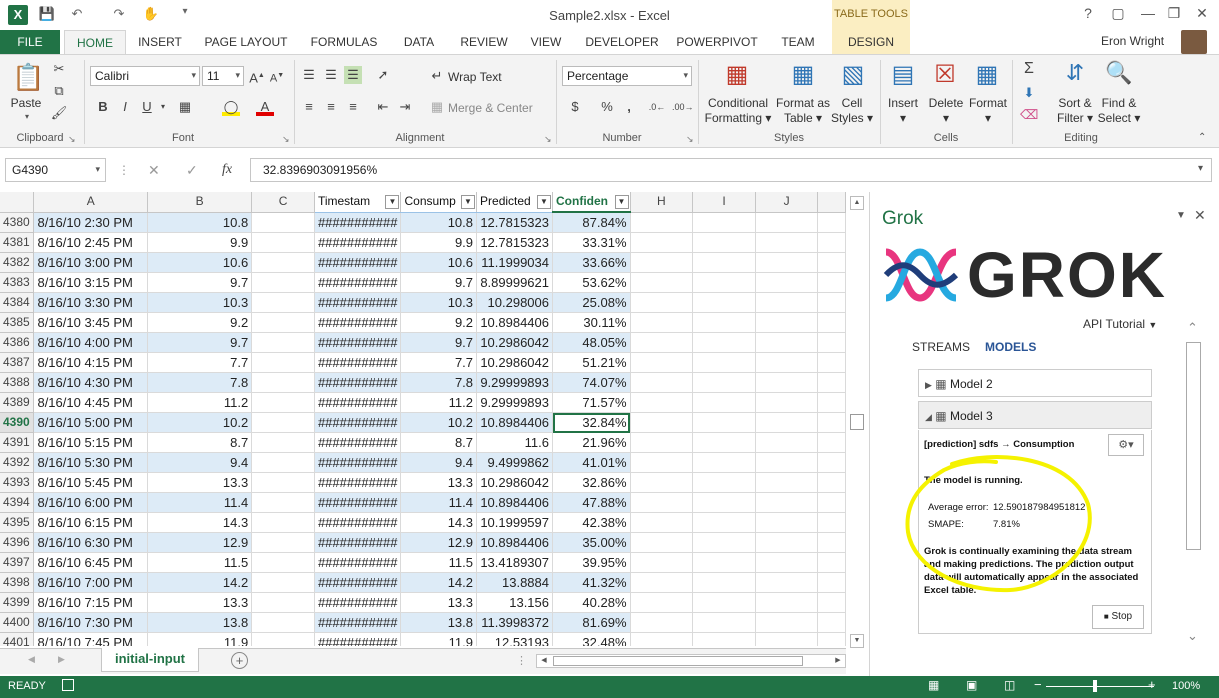 The height and width of the screenshot is (698, 1219). I want to click on cell-consumption: 11.5, so click(439, 562).